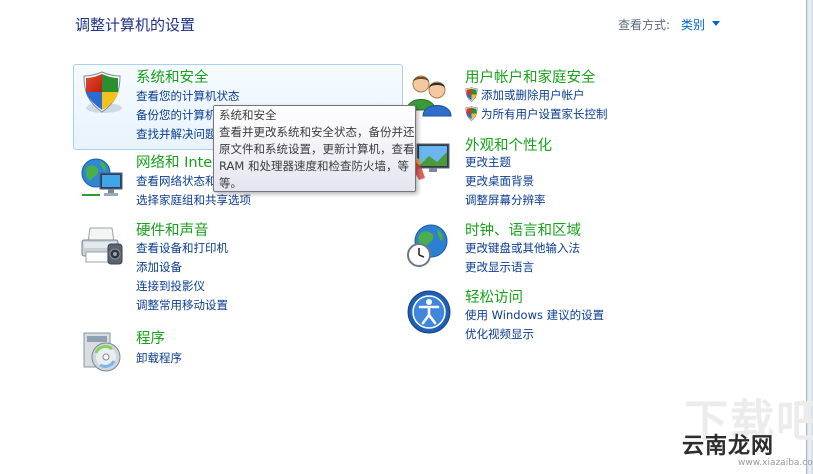 This screenshot has width=813, height=474. Describe the element at coordinates (728, 446) in the screenshot. I see `watermark-brand: 云南龙网` at that location.